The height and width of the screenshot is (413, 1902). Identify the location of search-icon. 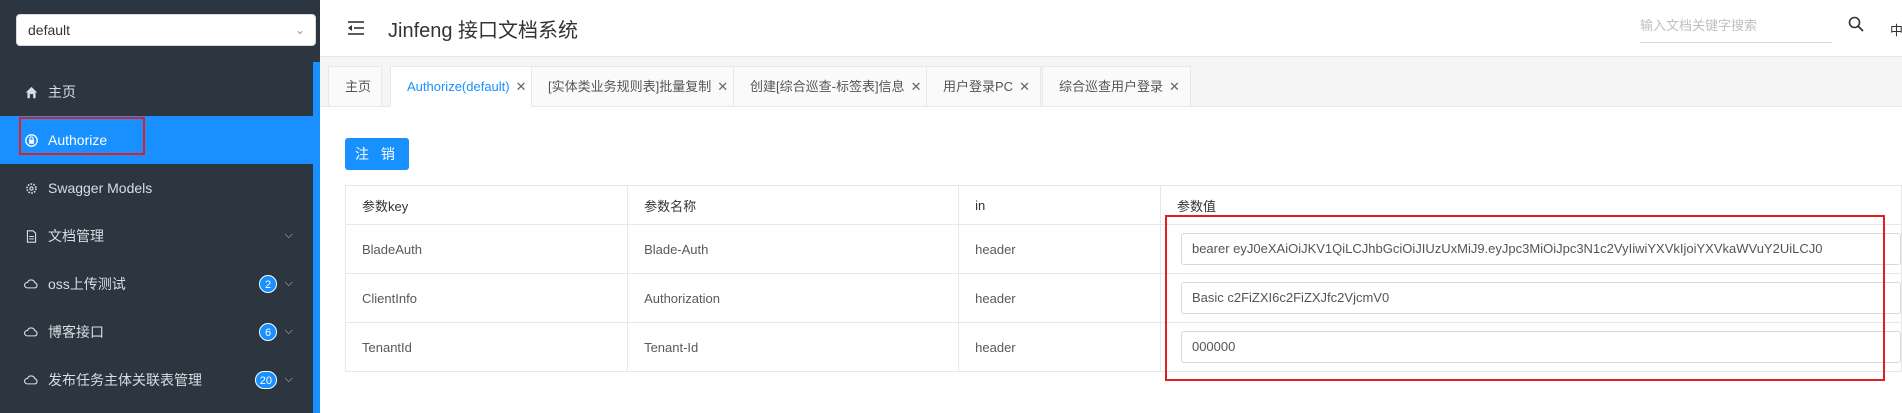
(1857, 25).